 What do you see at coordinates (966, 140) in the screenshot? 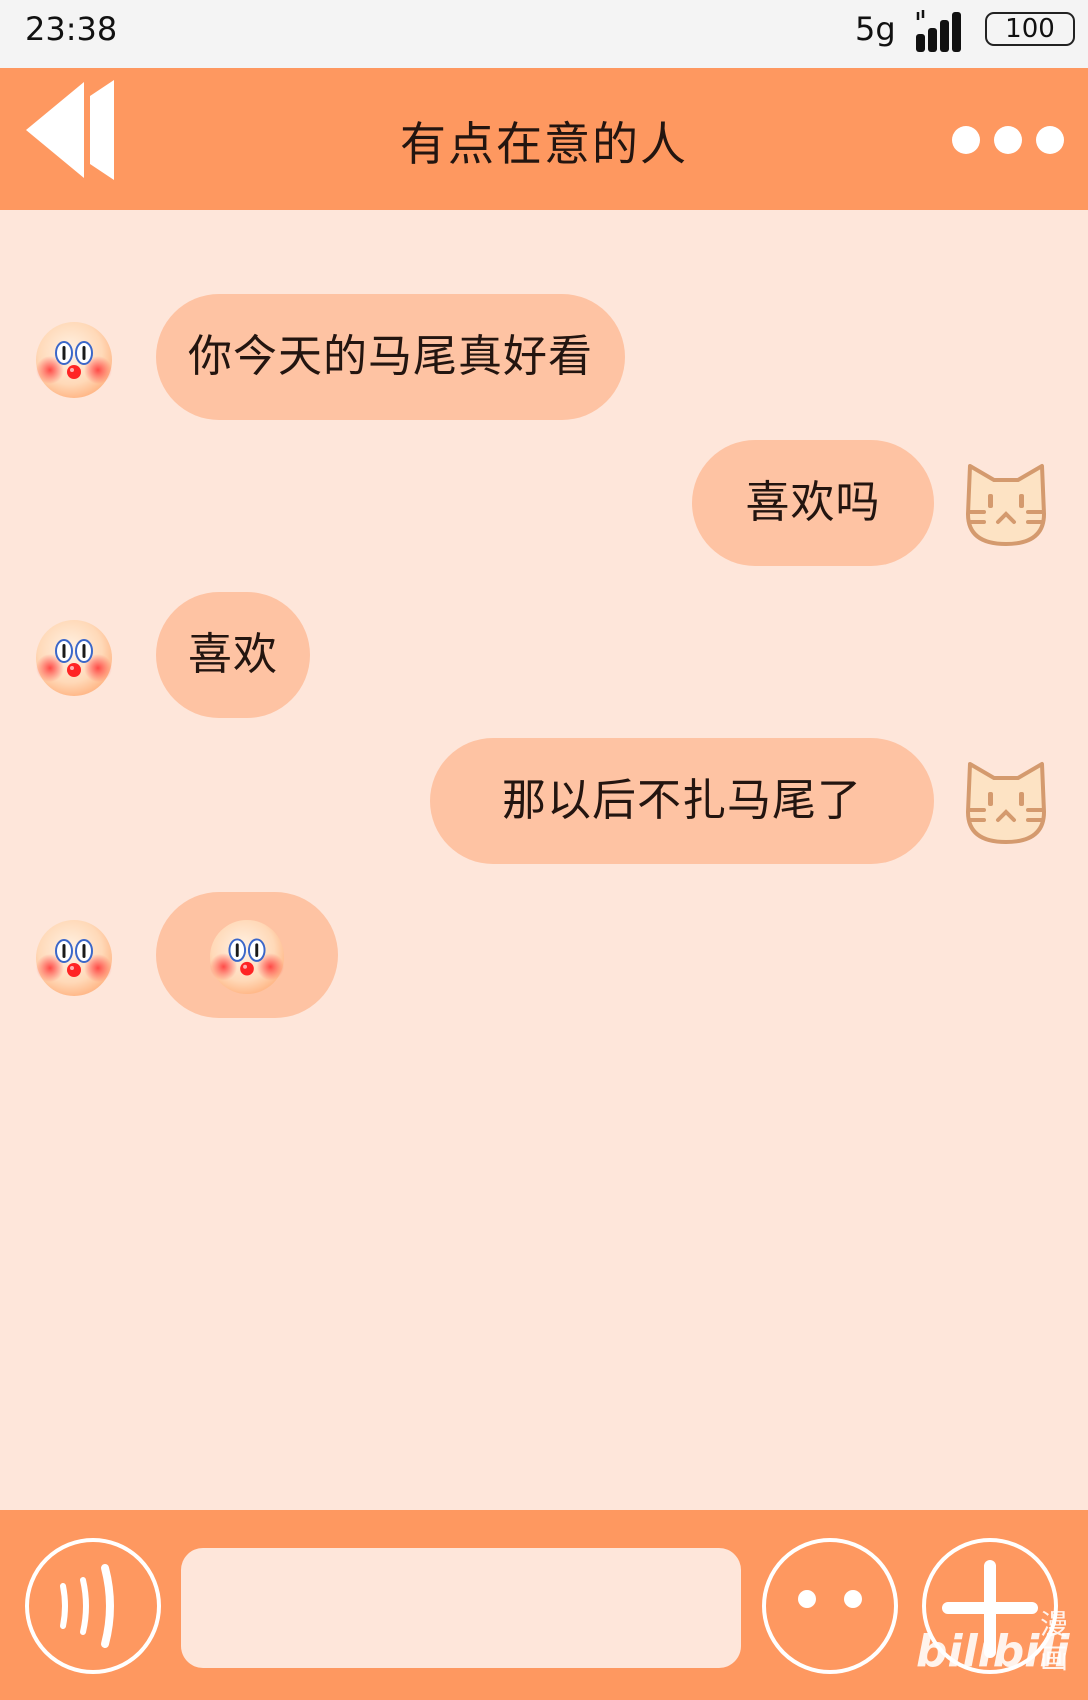
I see `more-dots-icon` at bounding box center [966, 140].